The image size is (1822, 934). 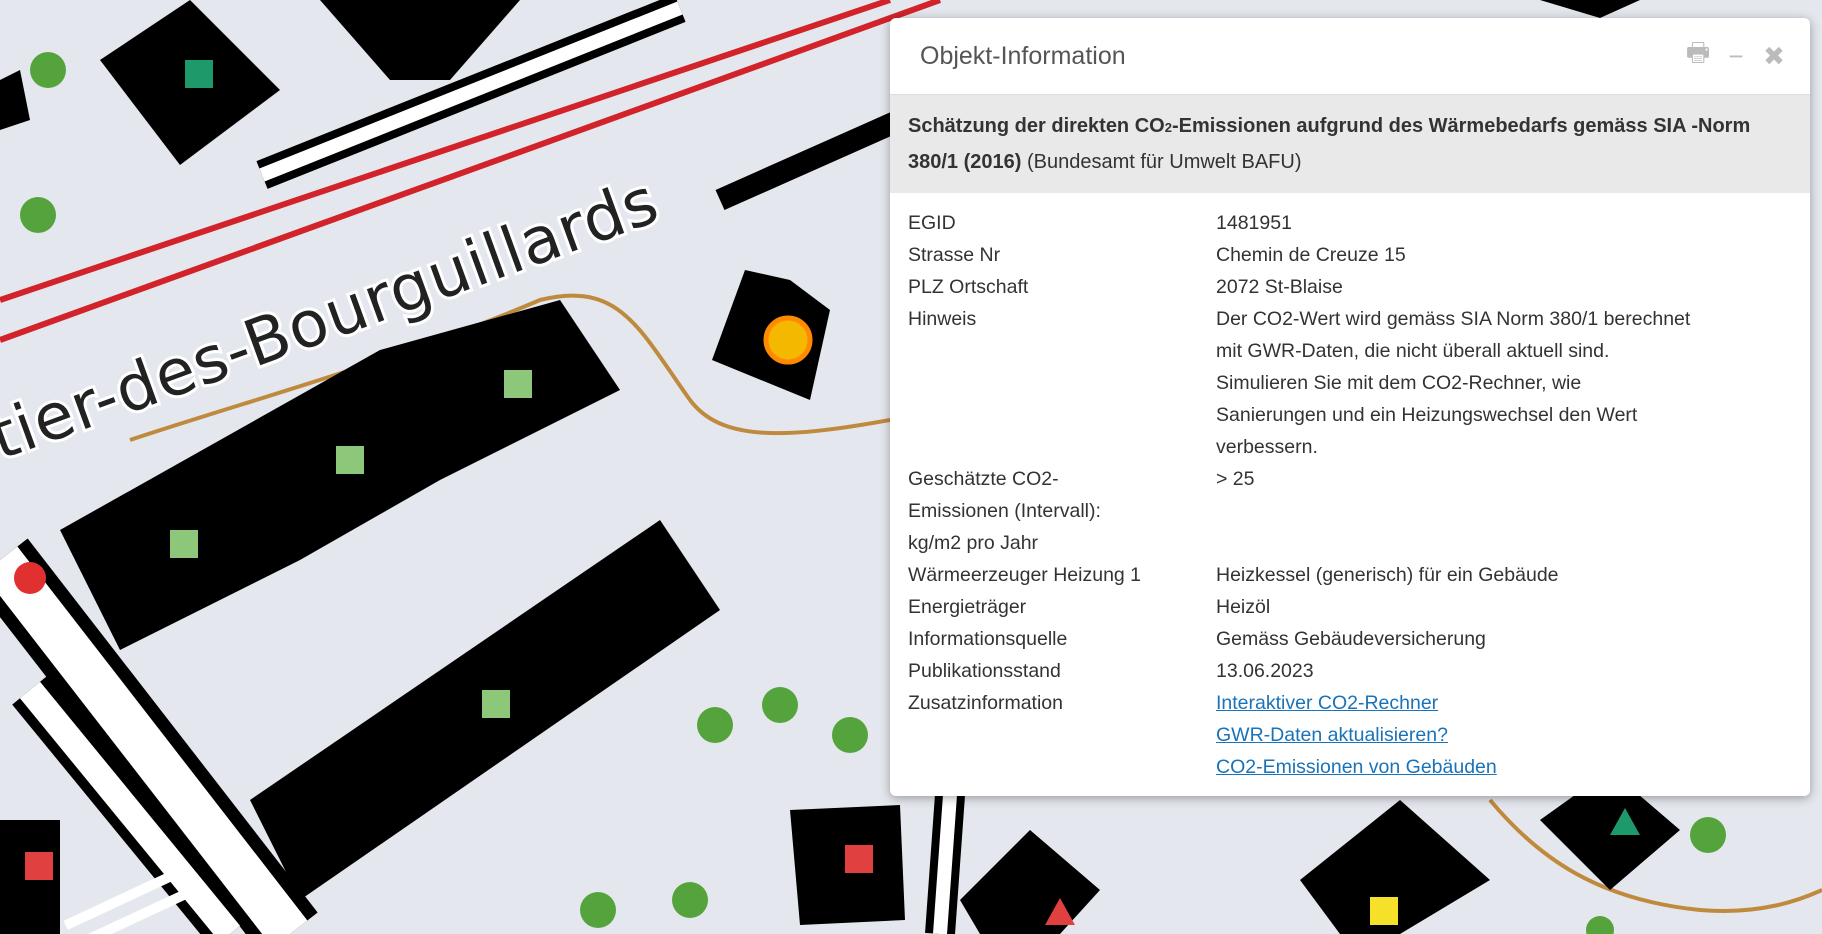 I want to click on gwr-update-link: GWR-Daten aktualisieren?, so click(x=1501, y=735).